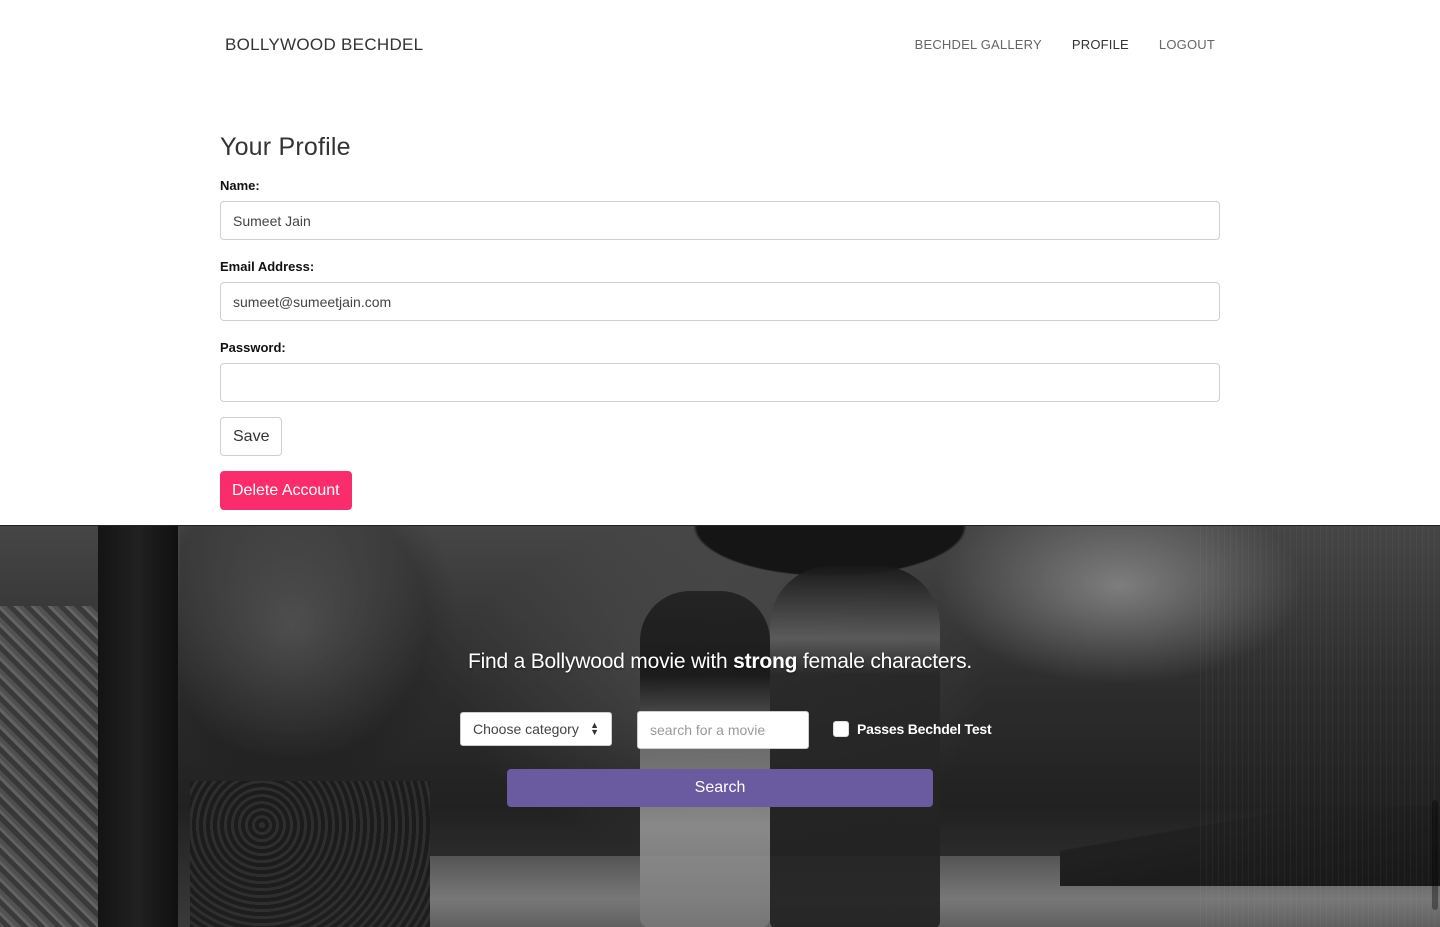 The width and height of the screenshot is (1440, 927). Describe the element at coordinates (285, 147) in the screenshot. I see `page-title: Your Profile` at that location.